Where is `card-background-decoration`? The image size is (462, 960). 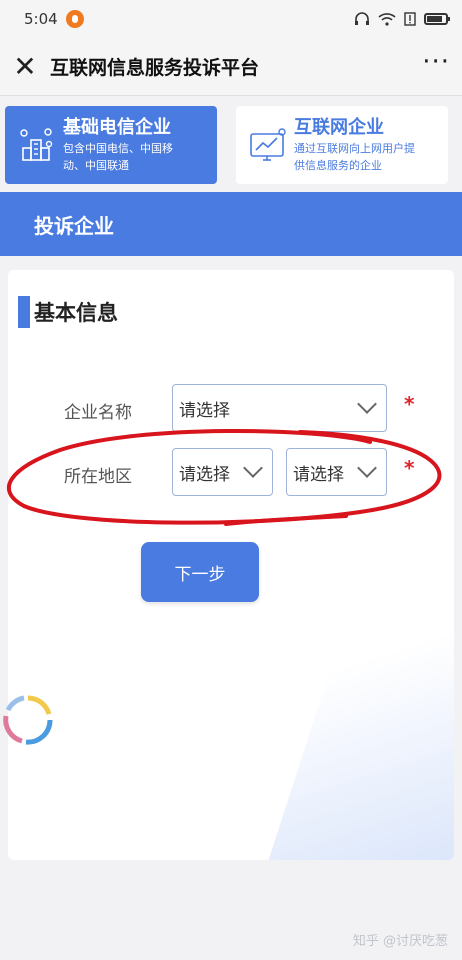 card-background-decoration is located at coordinates (354, 700).